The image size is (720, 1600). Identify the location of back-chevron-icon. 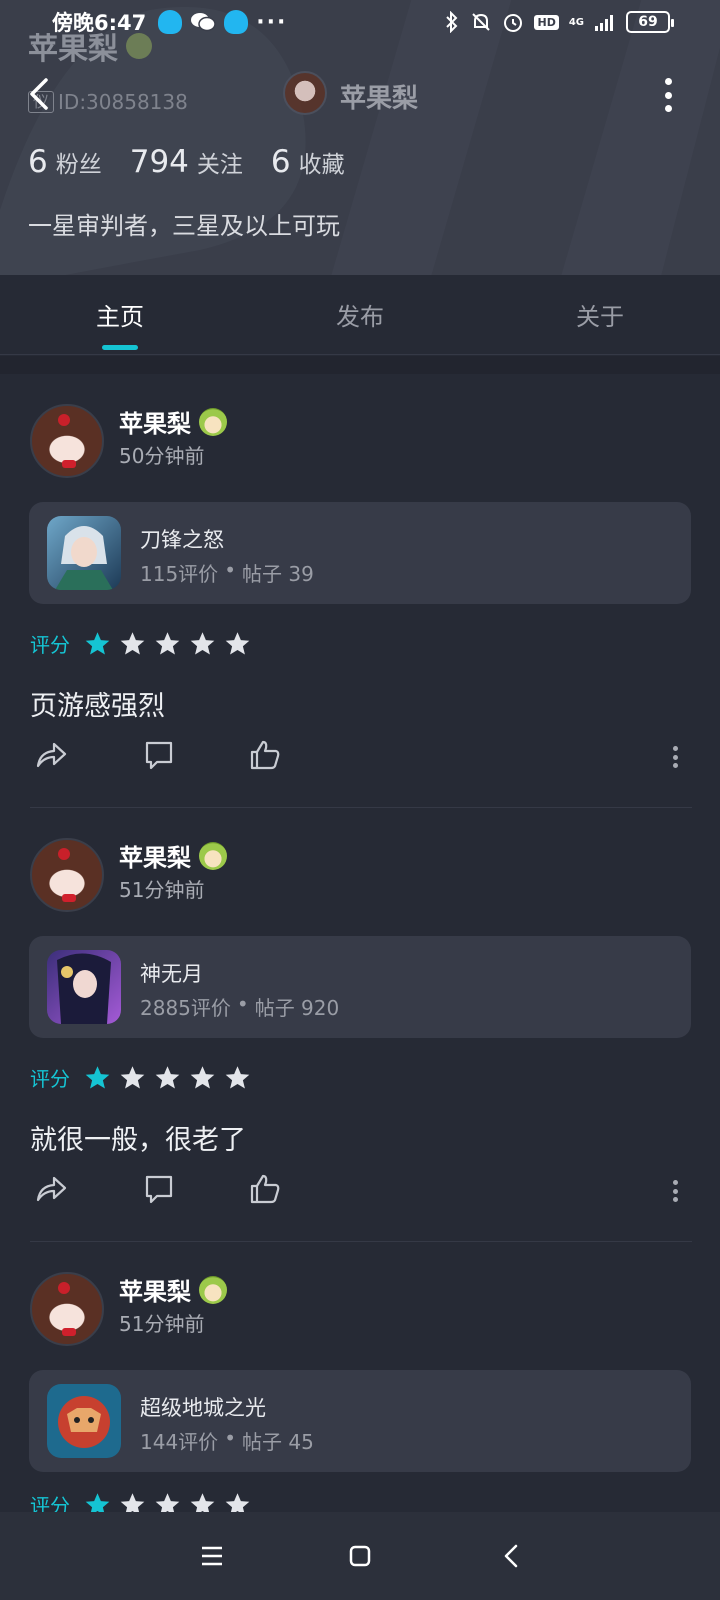
(512, 1556).